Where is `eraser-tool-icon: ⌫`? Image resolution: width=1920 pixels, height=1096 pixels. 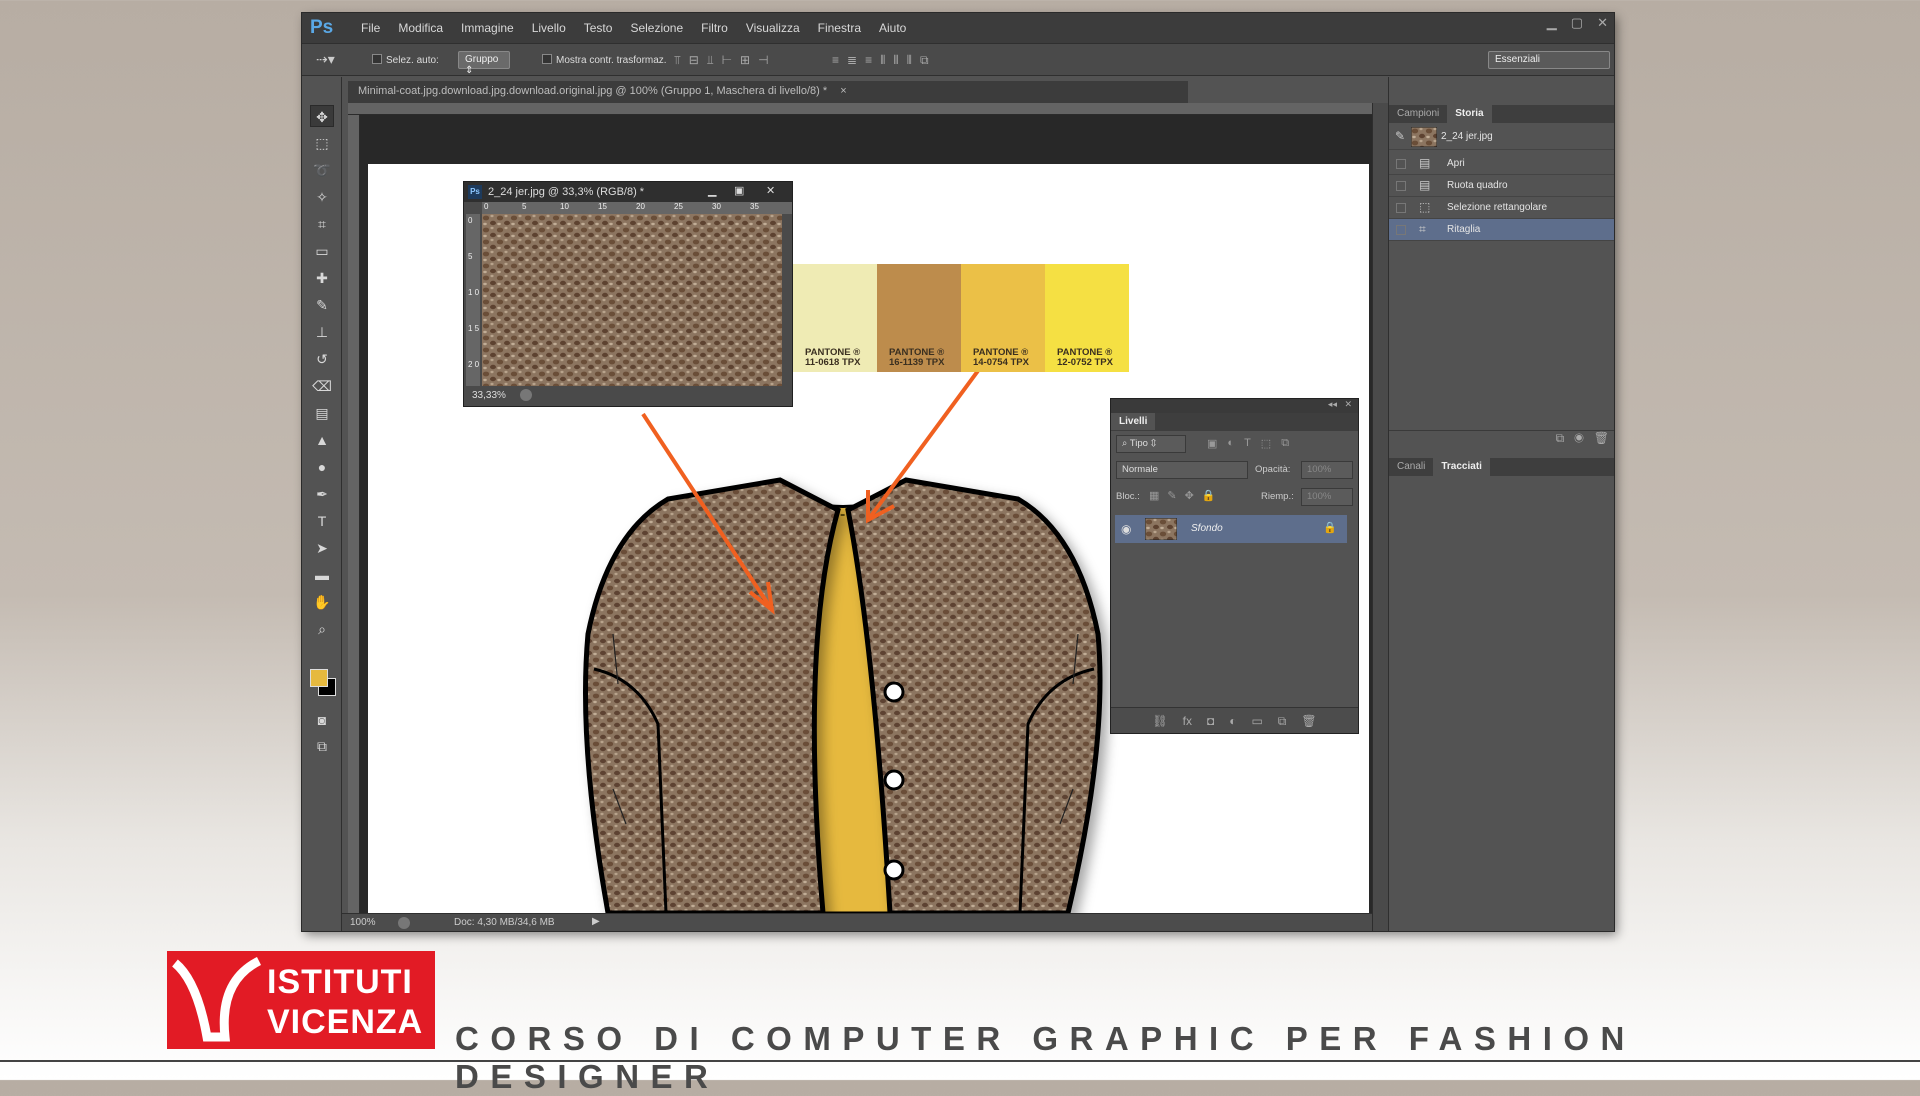 eraser-tool-icon: ⌫ is located at coordinates (322, 386).